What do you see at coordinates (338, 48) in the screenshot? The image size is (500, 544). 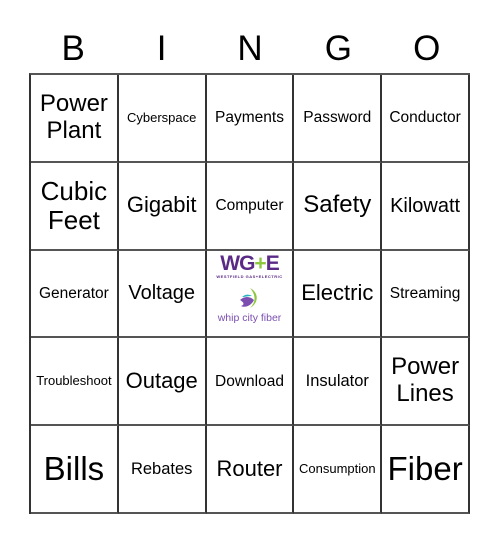 I see `header-letter-g: G` at bounding box center [338, 48].